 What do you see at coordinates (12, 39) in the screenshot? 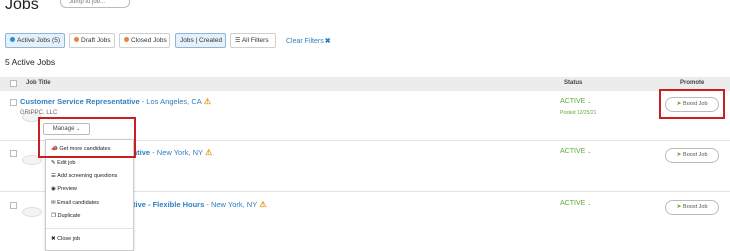
I see `active-dot-icon` at bounding box center [12, 39].